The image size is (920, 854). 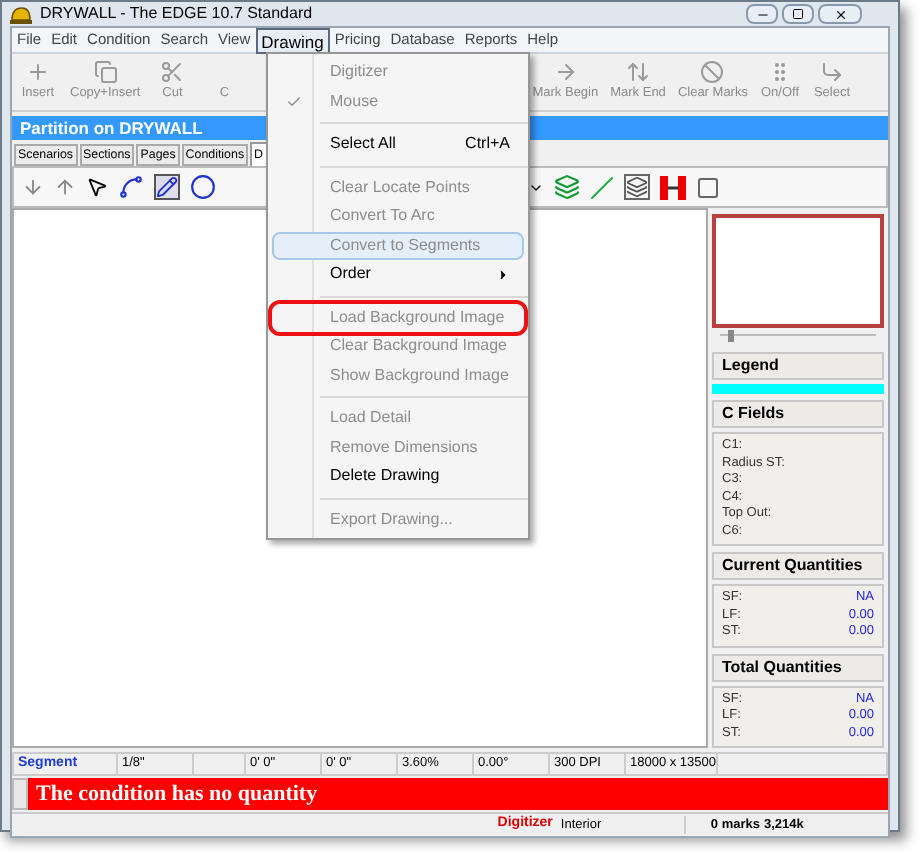 What do you see at coordinates (798, 667) in the screenshot?
I see `section-header: Total Quantities` at bounding box center [798, 667].